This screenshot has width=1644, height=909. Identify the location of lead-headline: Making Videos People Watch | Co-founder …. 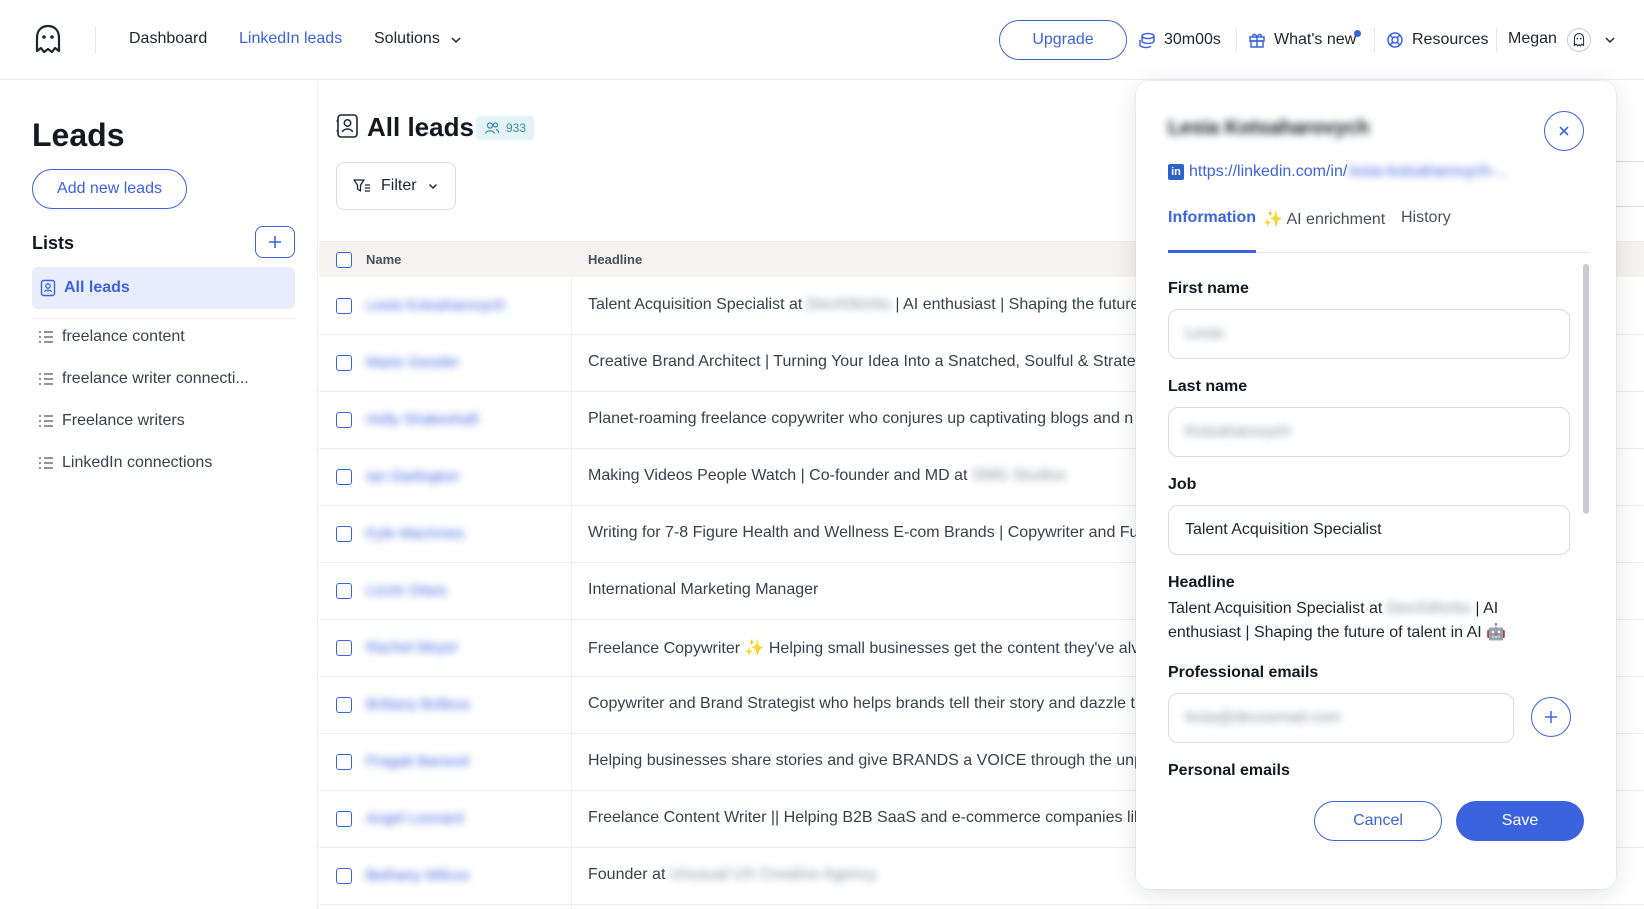
(827, 475).